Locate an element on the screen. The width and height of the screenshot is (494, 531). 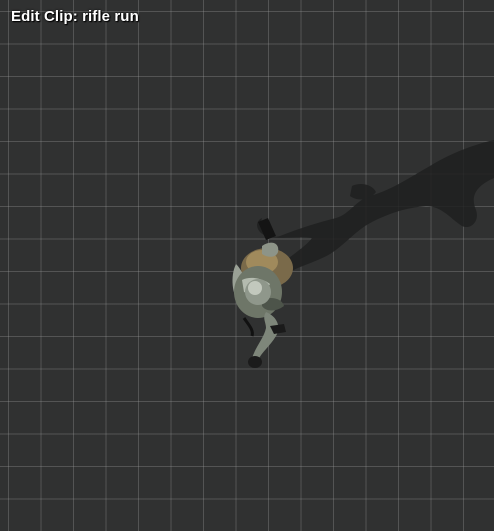
character-model is located at coordinates (262, 293).